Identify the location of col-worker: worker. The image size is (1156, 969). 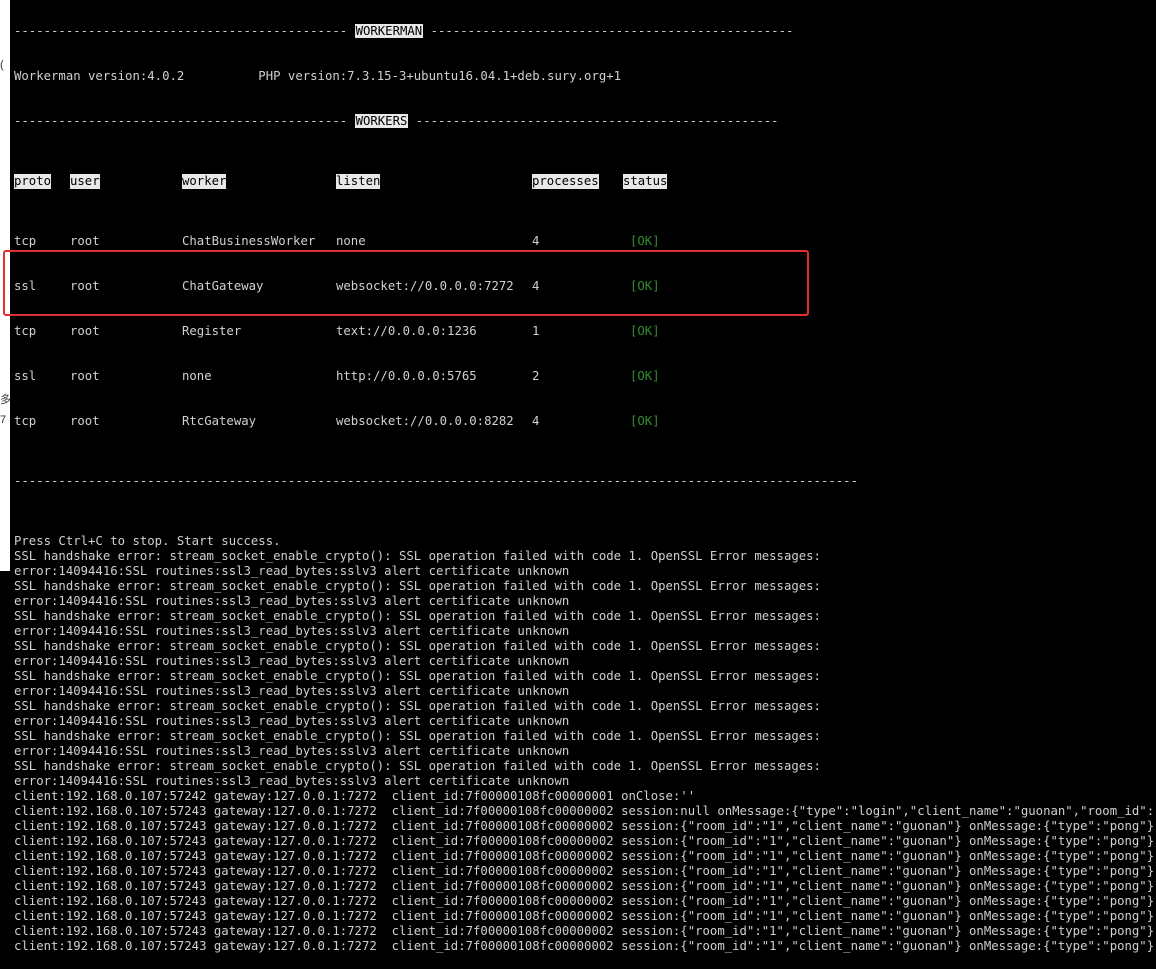
(204, 181).